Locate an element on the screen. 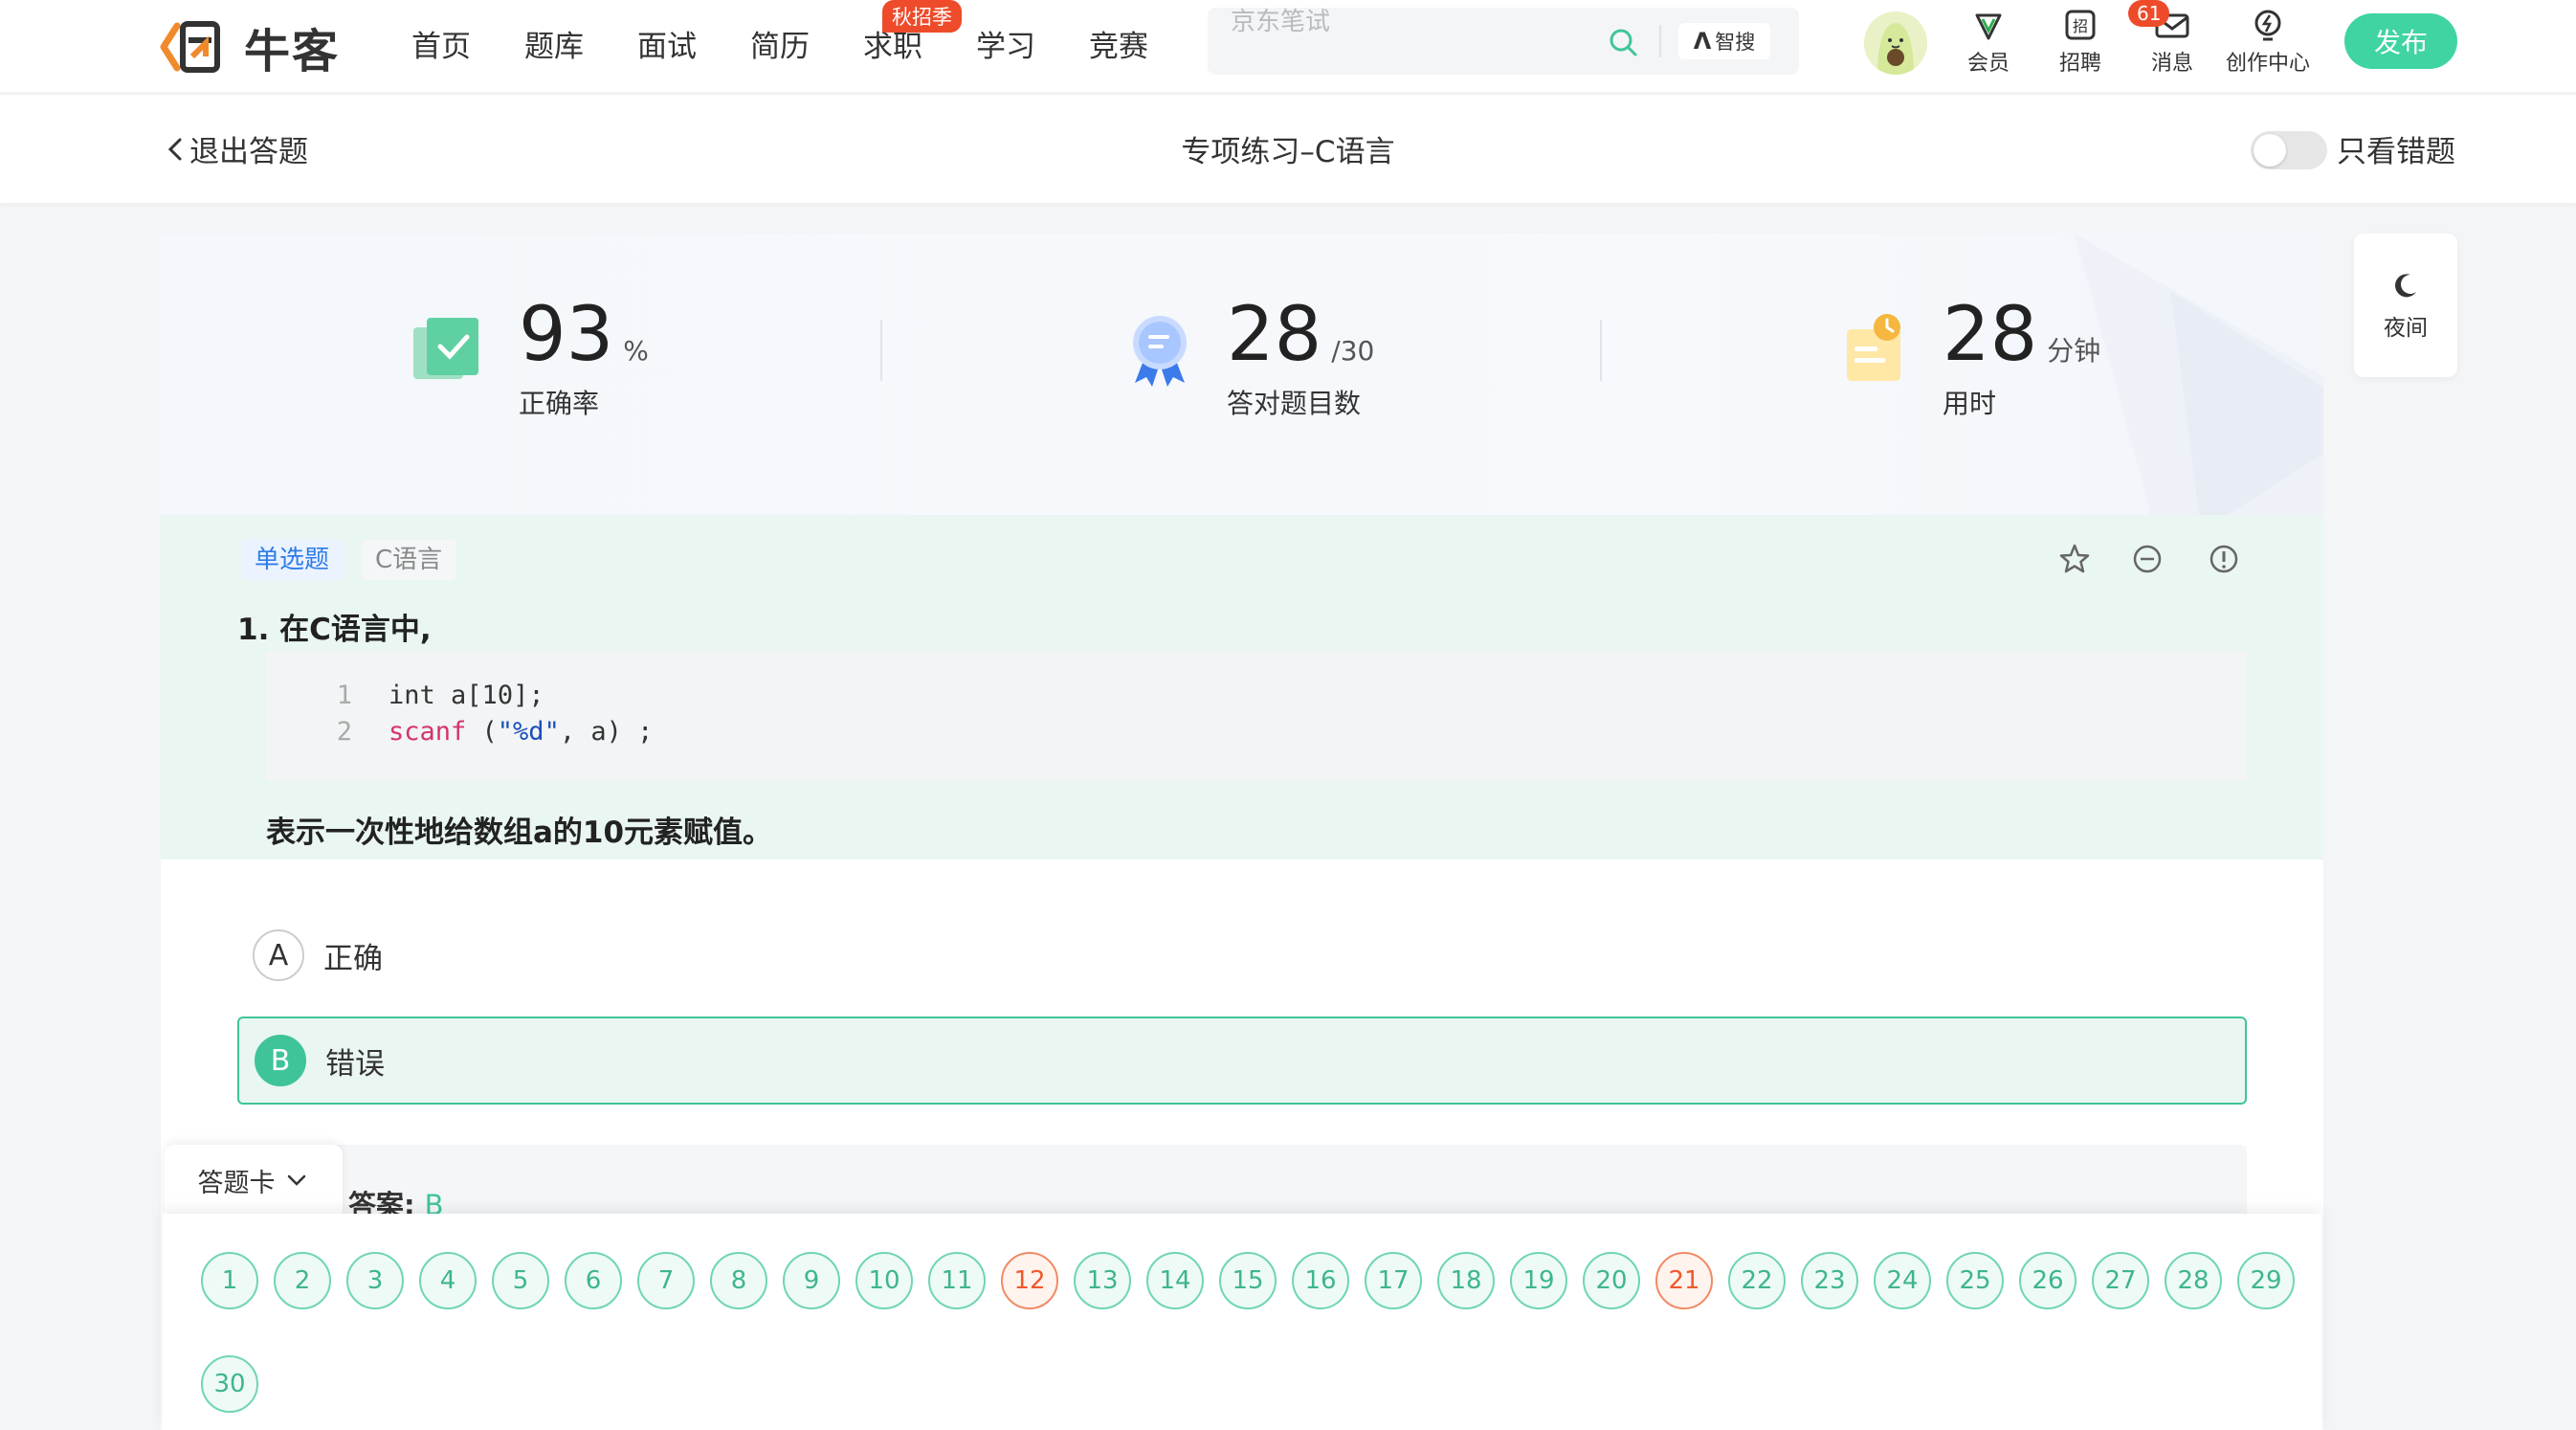  question-number: 20 is located at coordinates (1611, 1281).